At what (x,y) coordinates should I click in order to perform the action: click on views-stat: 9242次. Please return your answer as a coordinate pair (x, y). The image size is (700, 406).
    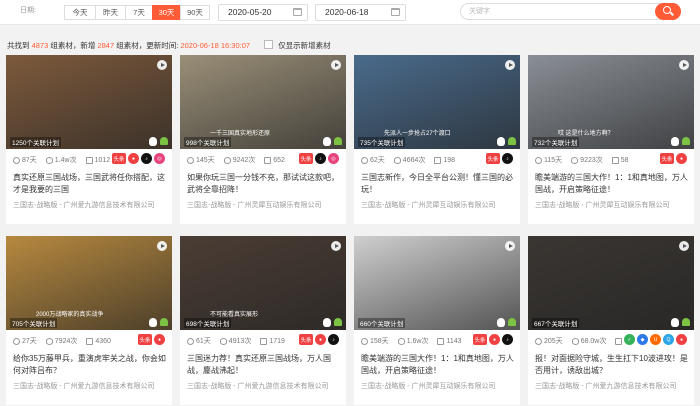
    Looking at the image, I should click on (239, 160).